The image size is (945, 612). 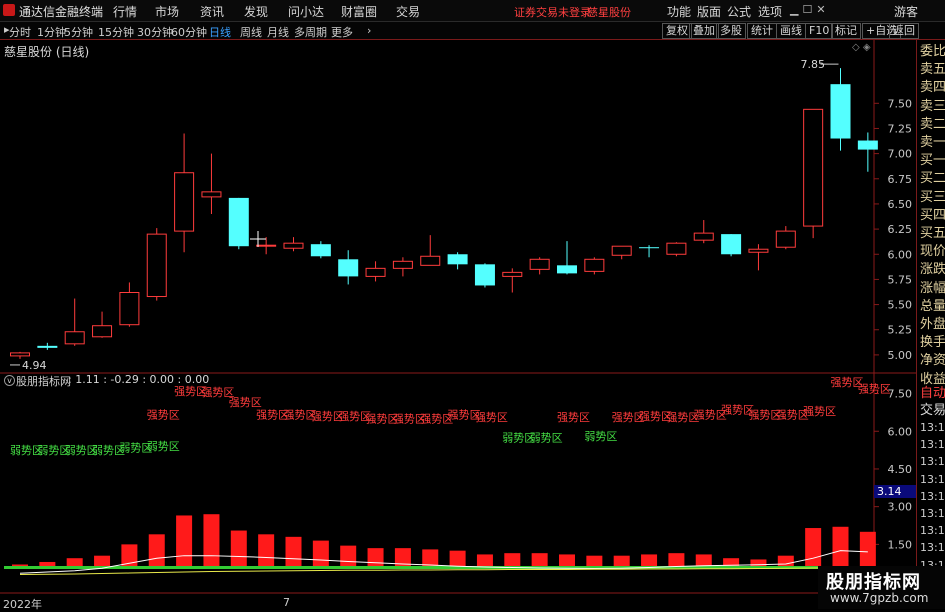 I want to click on quote-label-18: 收益, so click(x=932, y=379).